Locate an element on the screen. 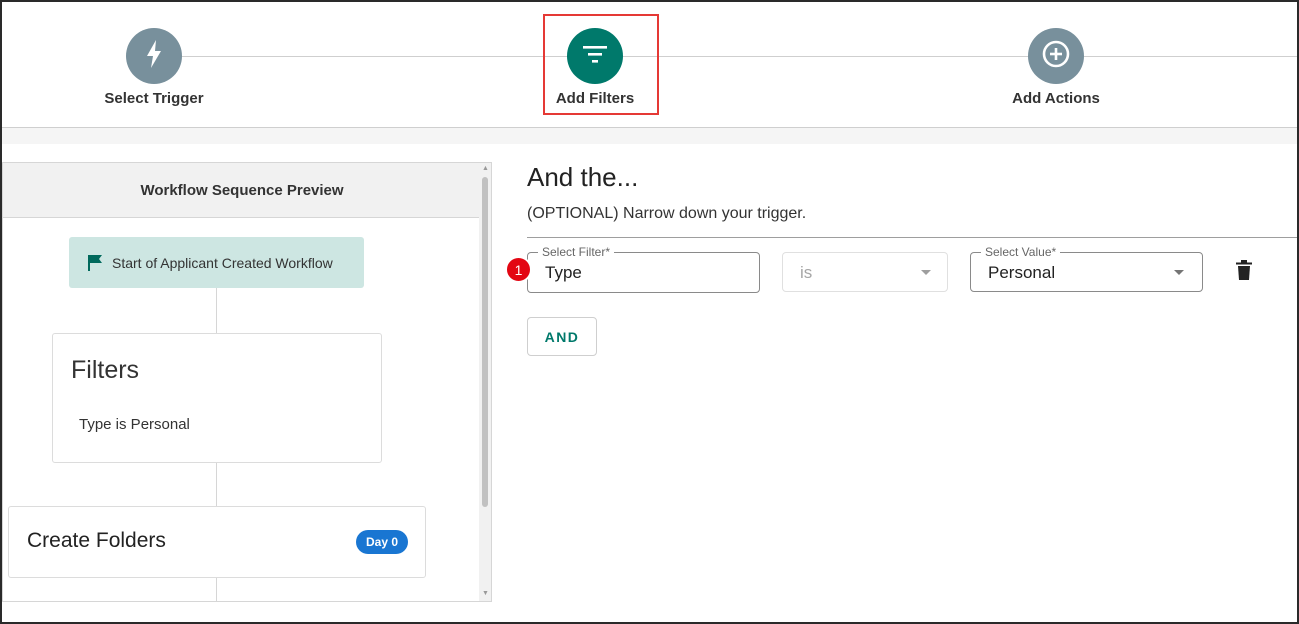 Image resolution: width=1299 pixels, height=624 pixels. filters-card-title: Filters is located at coordinates (105, 370).